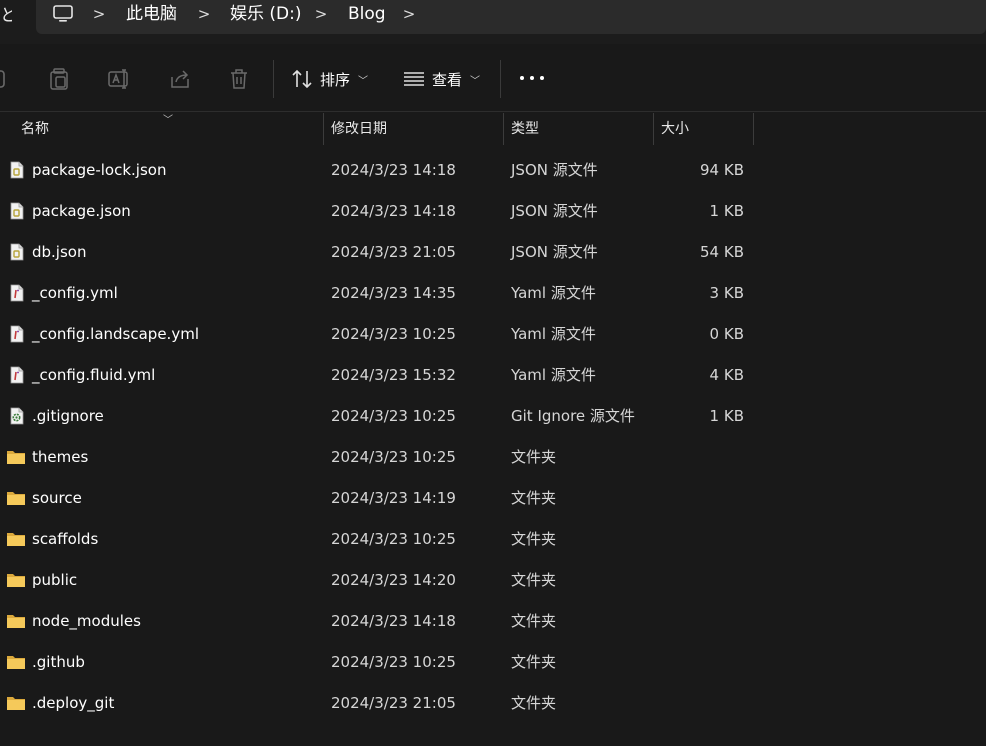 This screenshot has width=986, height=746. I want to click on file-date: 2024/3/23 14:35, so click(393, 293).